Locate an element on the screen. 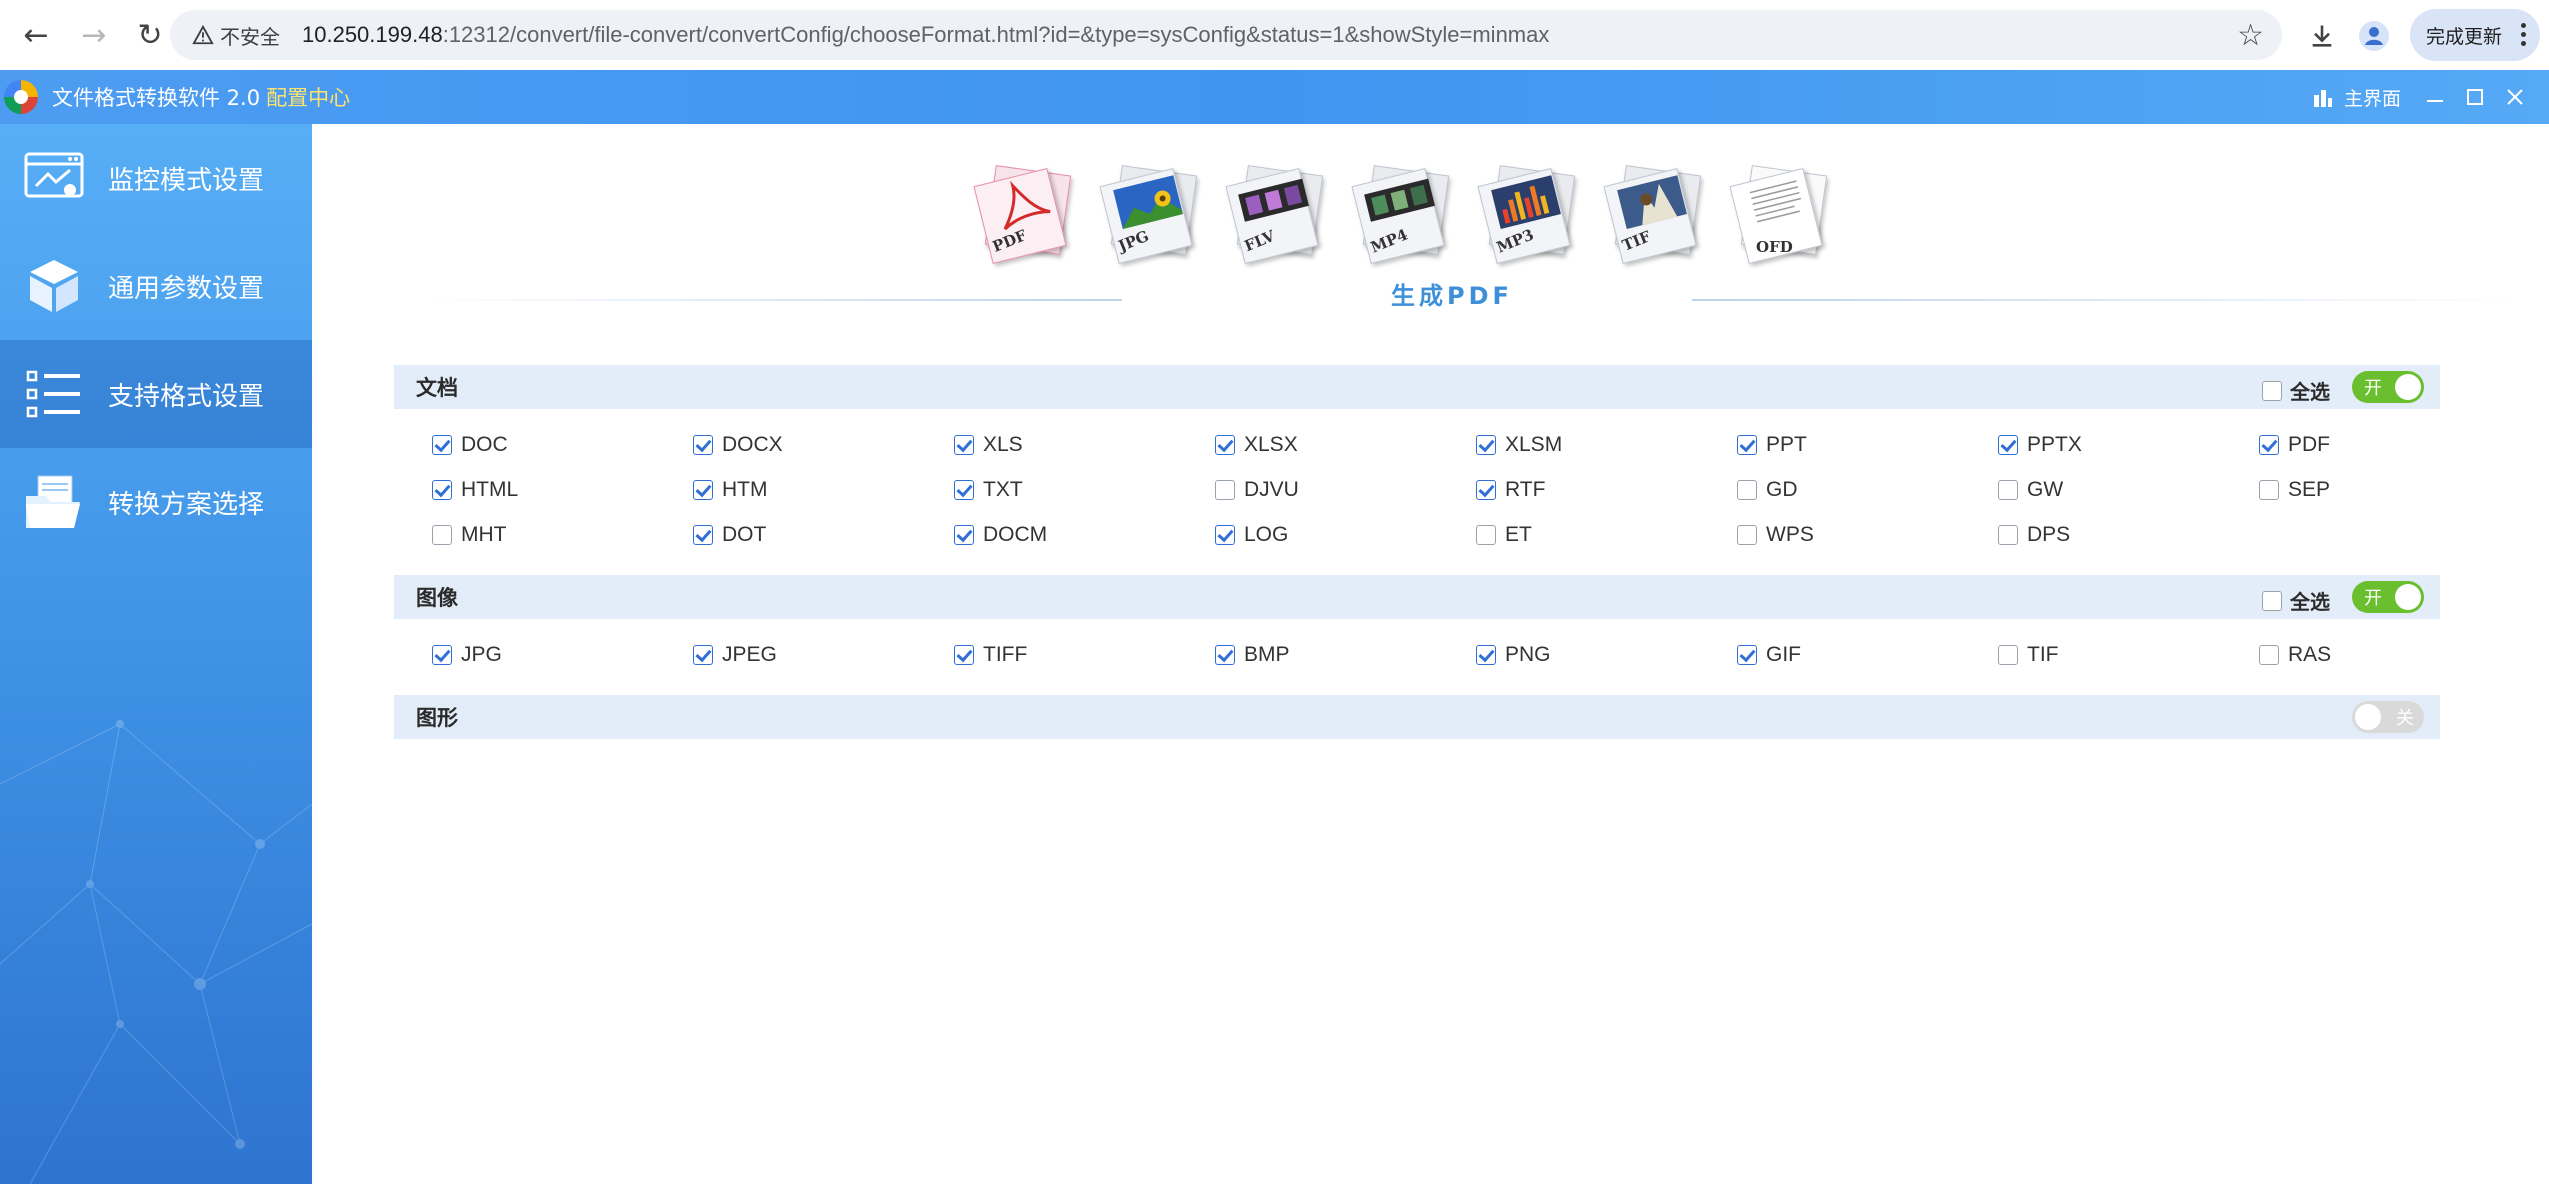  format-checkbox-item: PPTX is located at coordinates (2128, 445).